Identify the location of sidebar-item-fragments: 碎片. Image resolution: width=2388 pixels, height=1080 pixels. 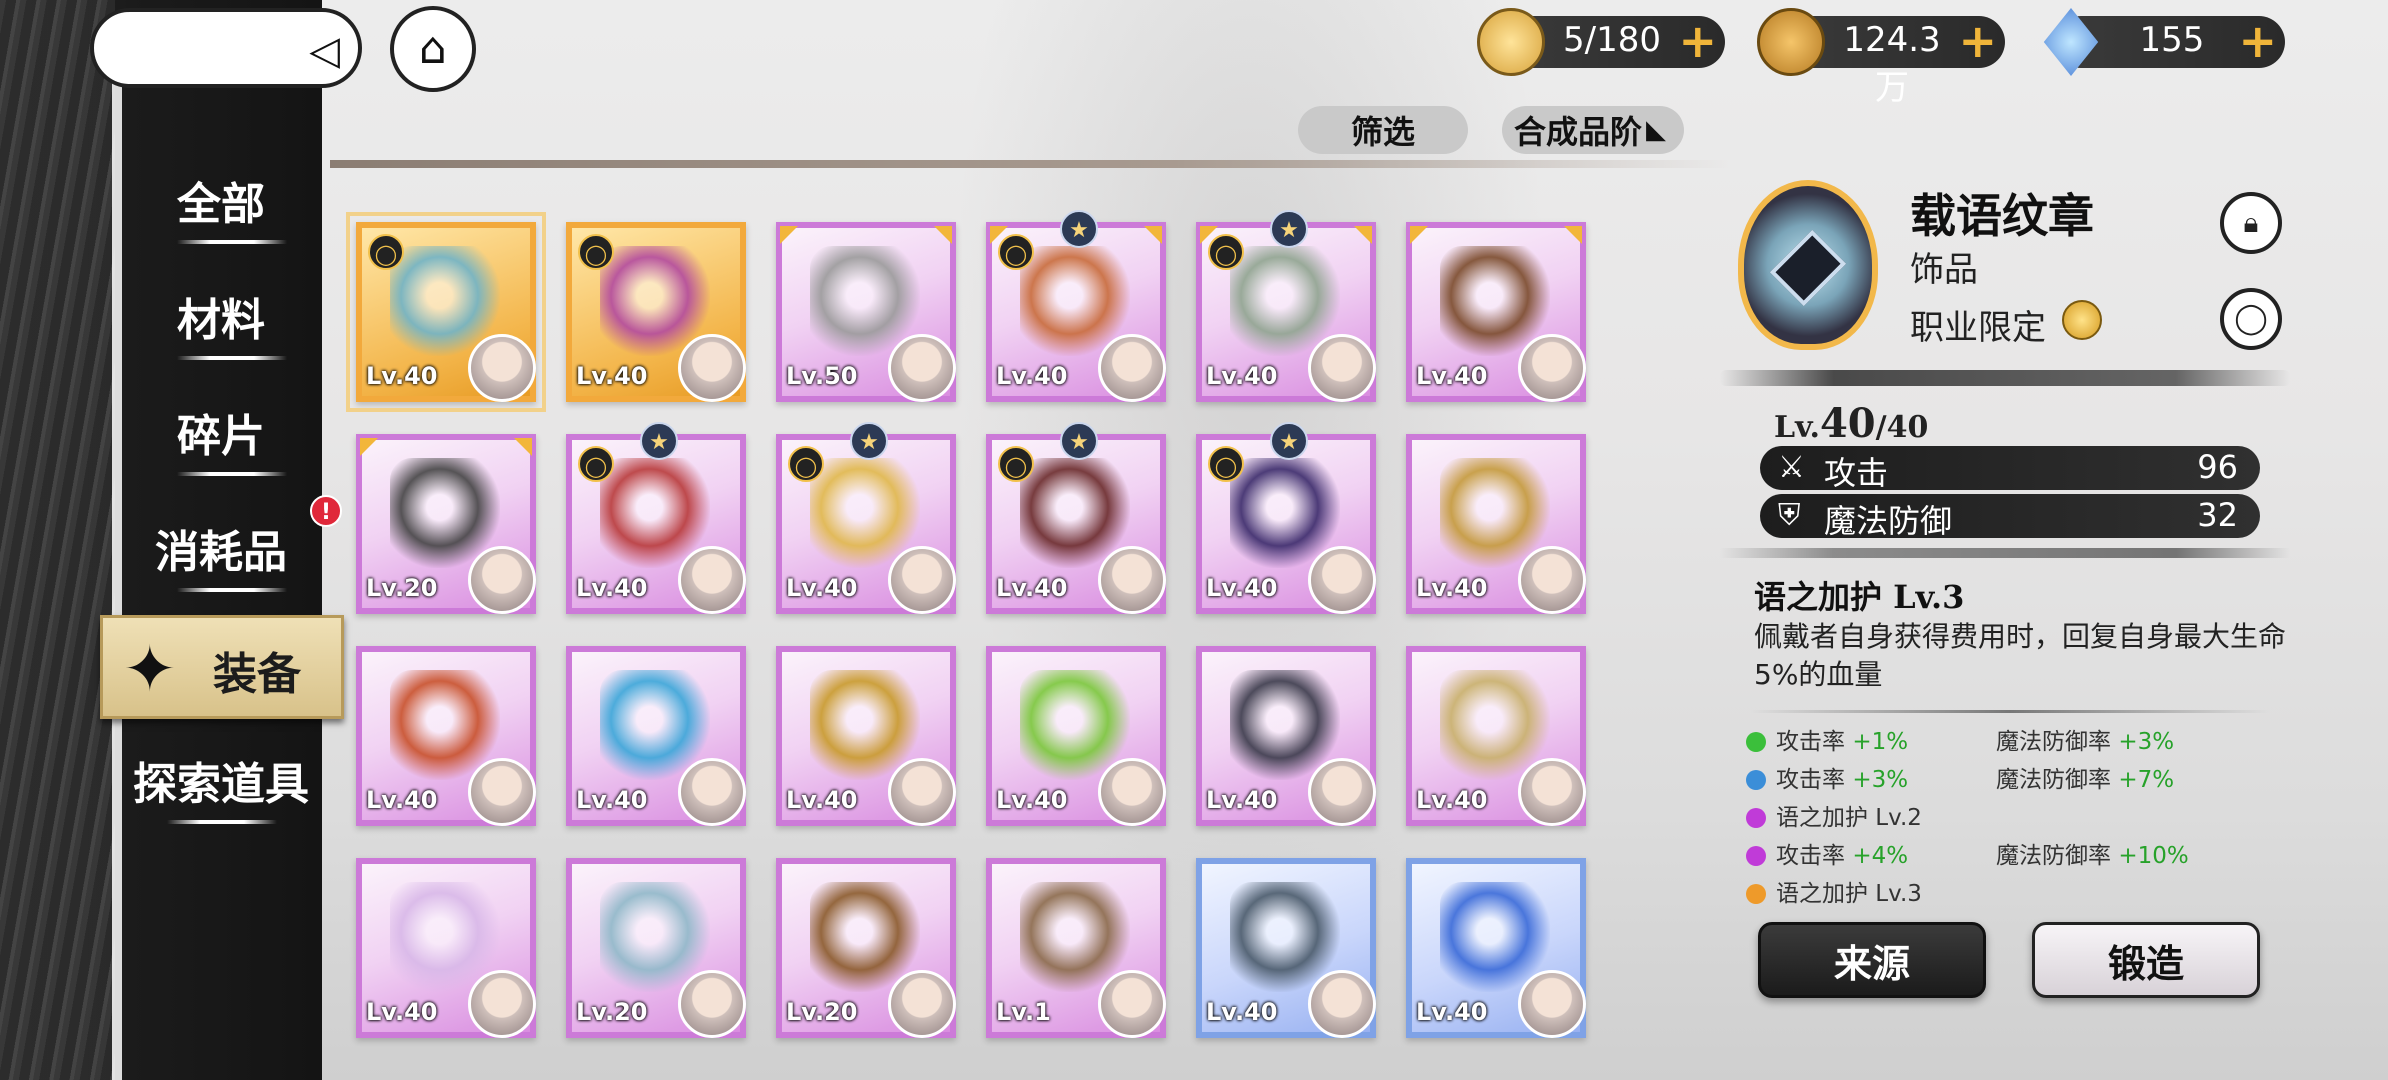
(221, 432).